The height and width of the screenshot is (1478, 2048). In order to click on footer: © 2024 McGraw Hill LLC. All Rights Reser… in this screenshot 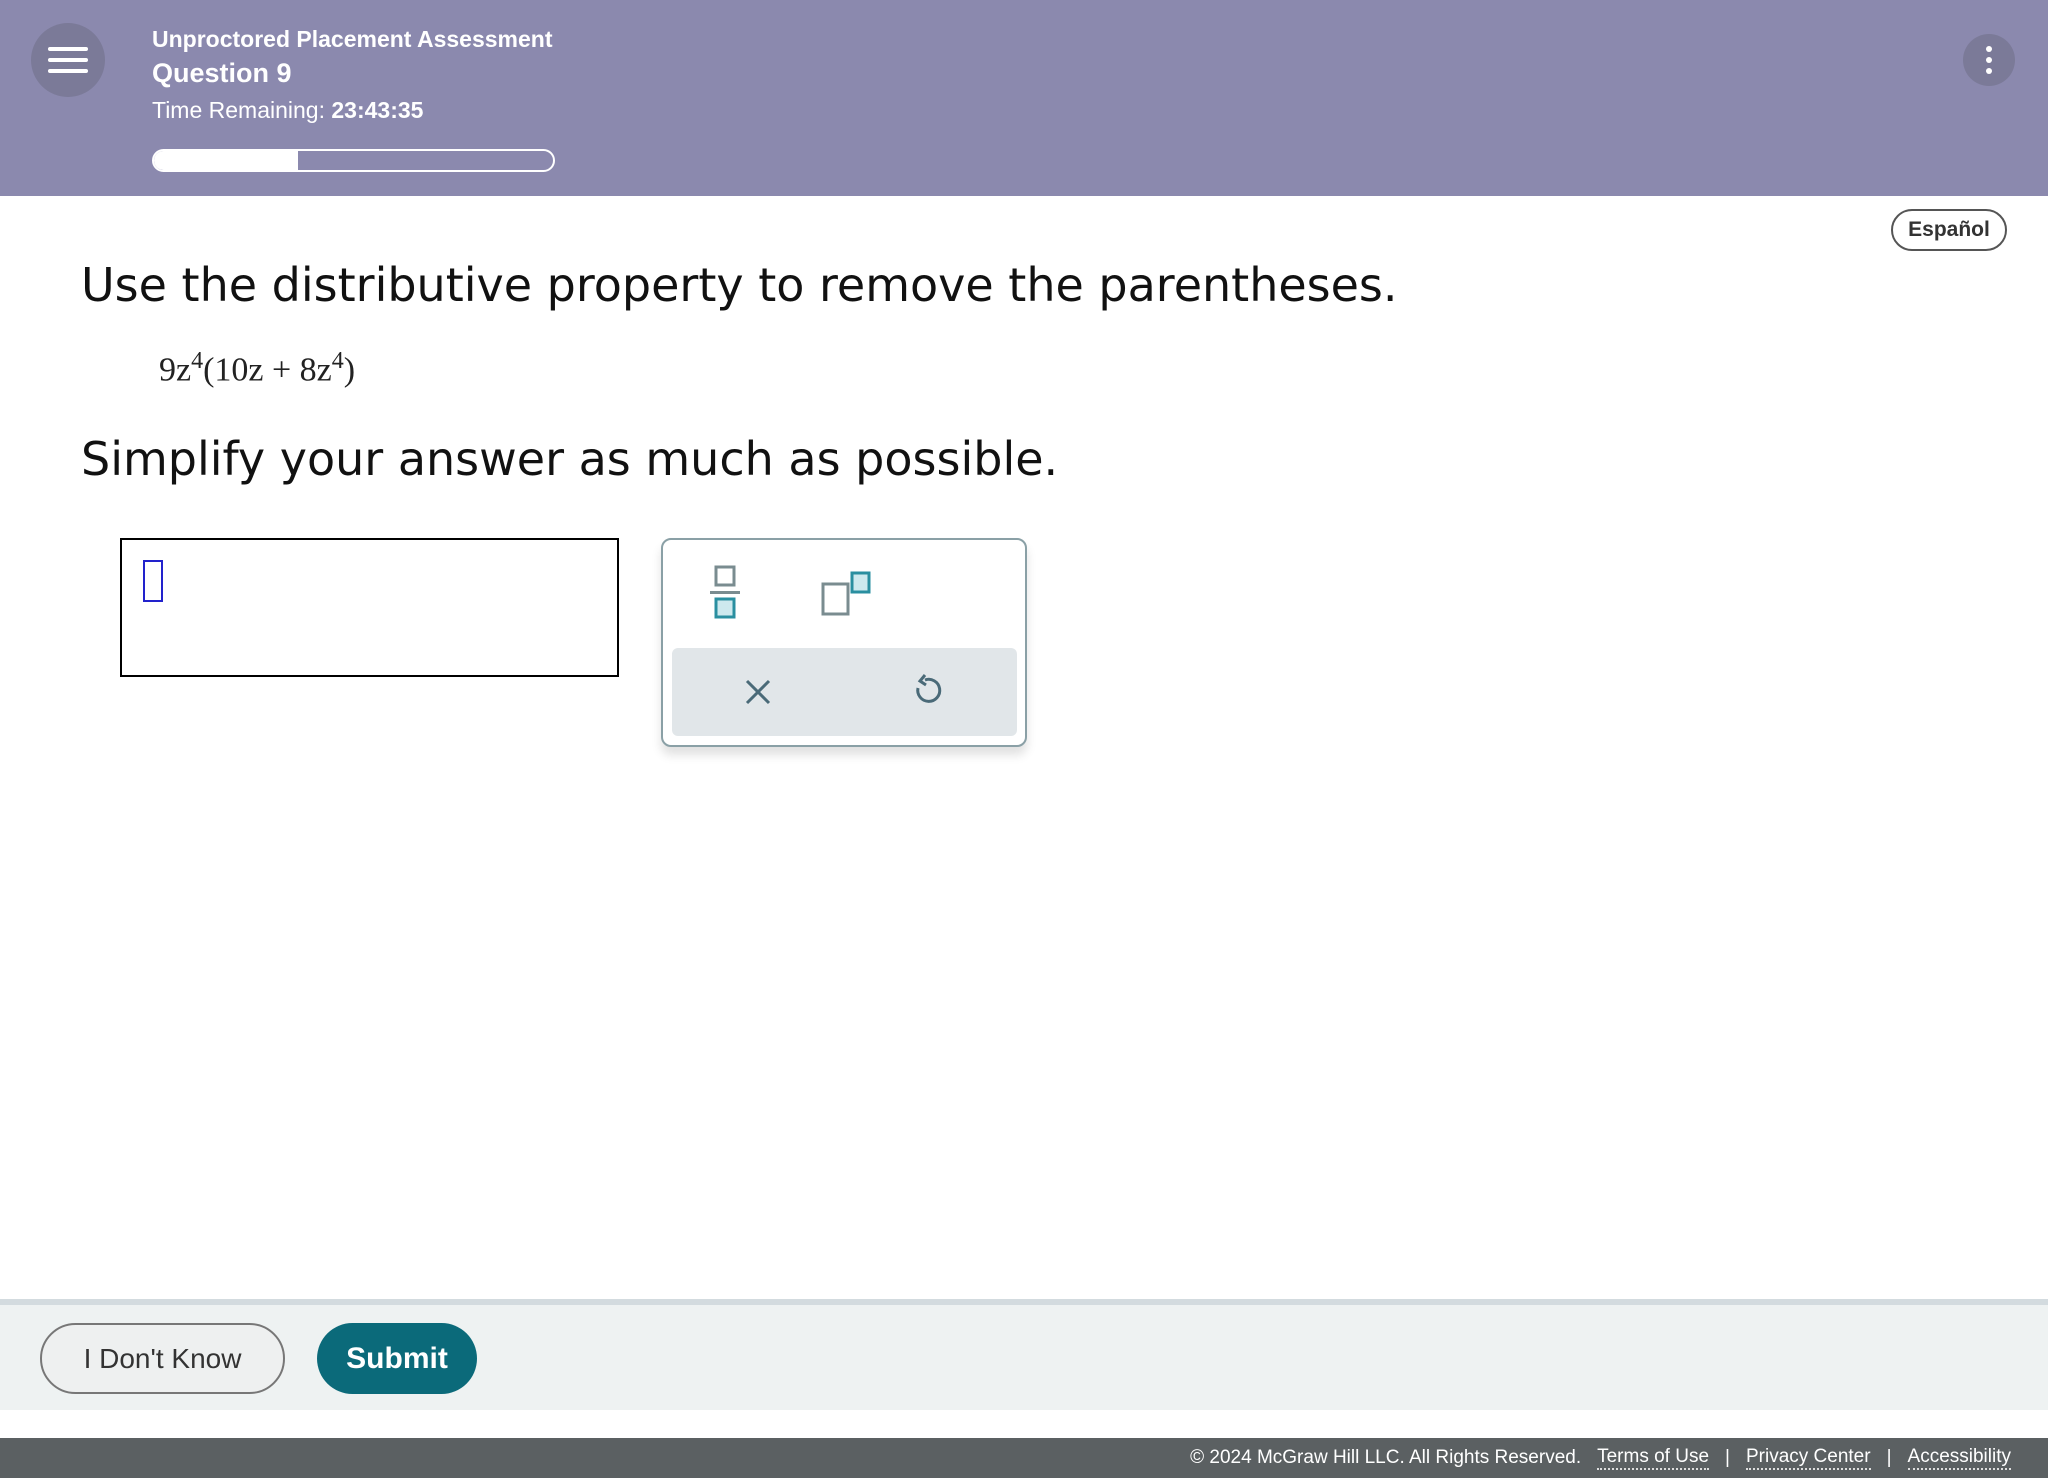, I will do `click(1024, 1458)`.